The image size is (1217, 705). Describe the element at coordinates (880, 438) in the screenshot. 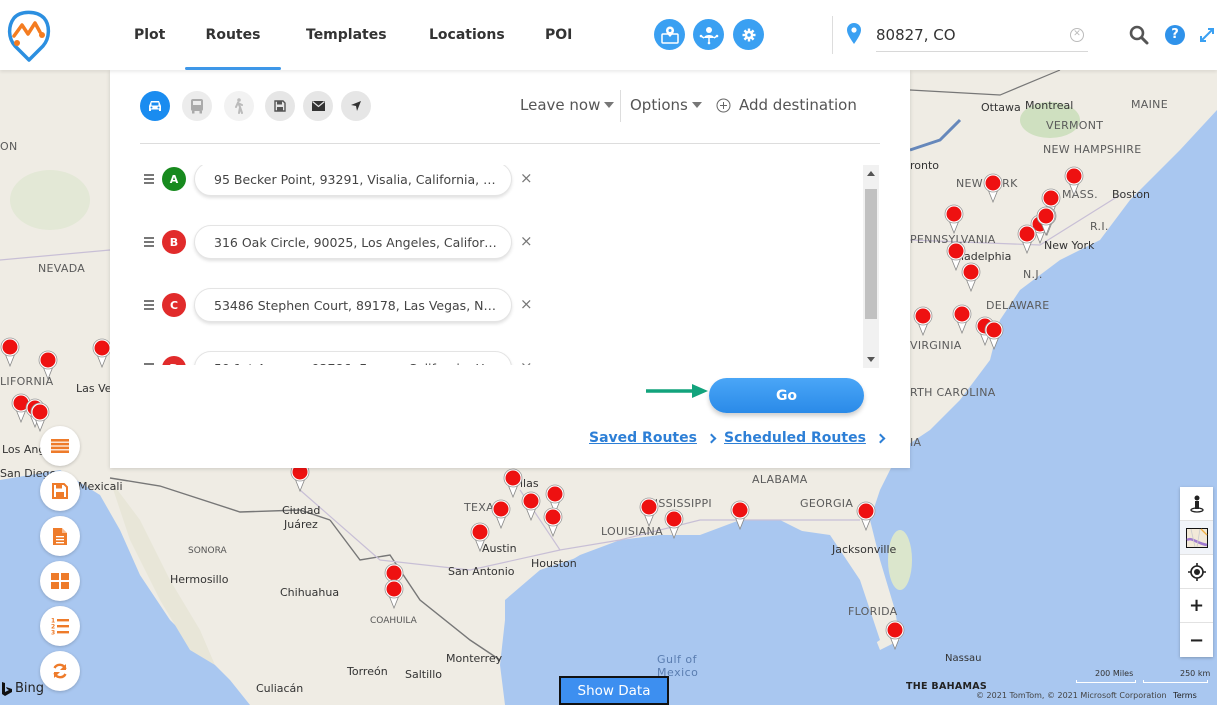

I see `chevron-right-icon` at that location.